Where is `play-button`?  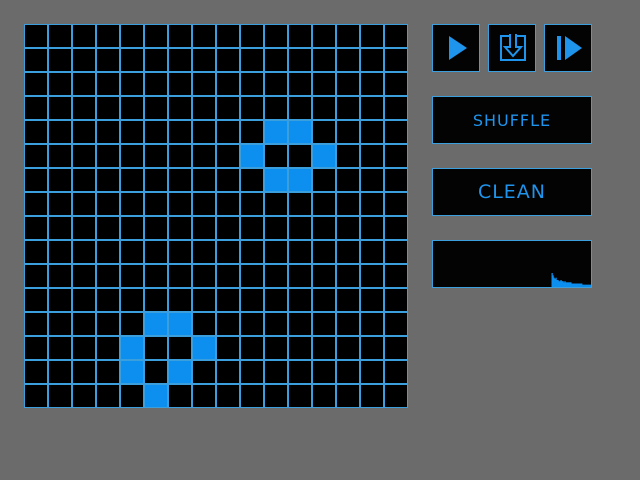
play-button is located at coordinates (456, 48).